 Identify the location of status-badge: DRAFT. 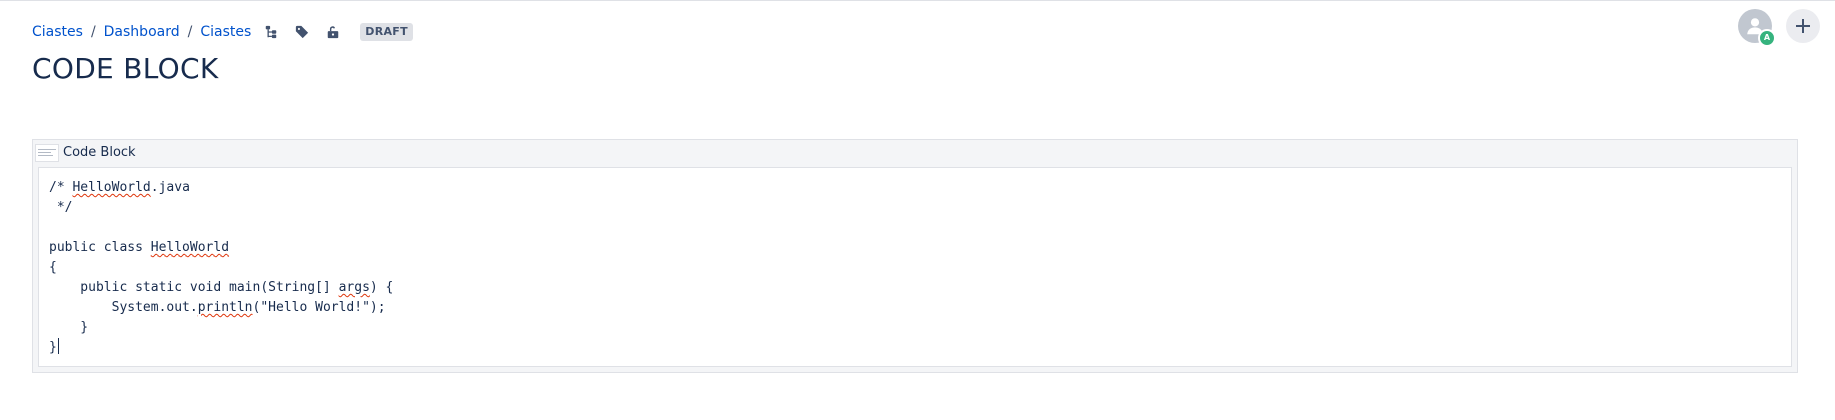
(386, 32).